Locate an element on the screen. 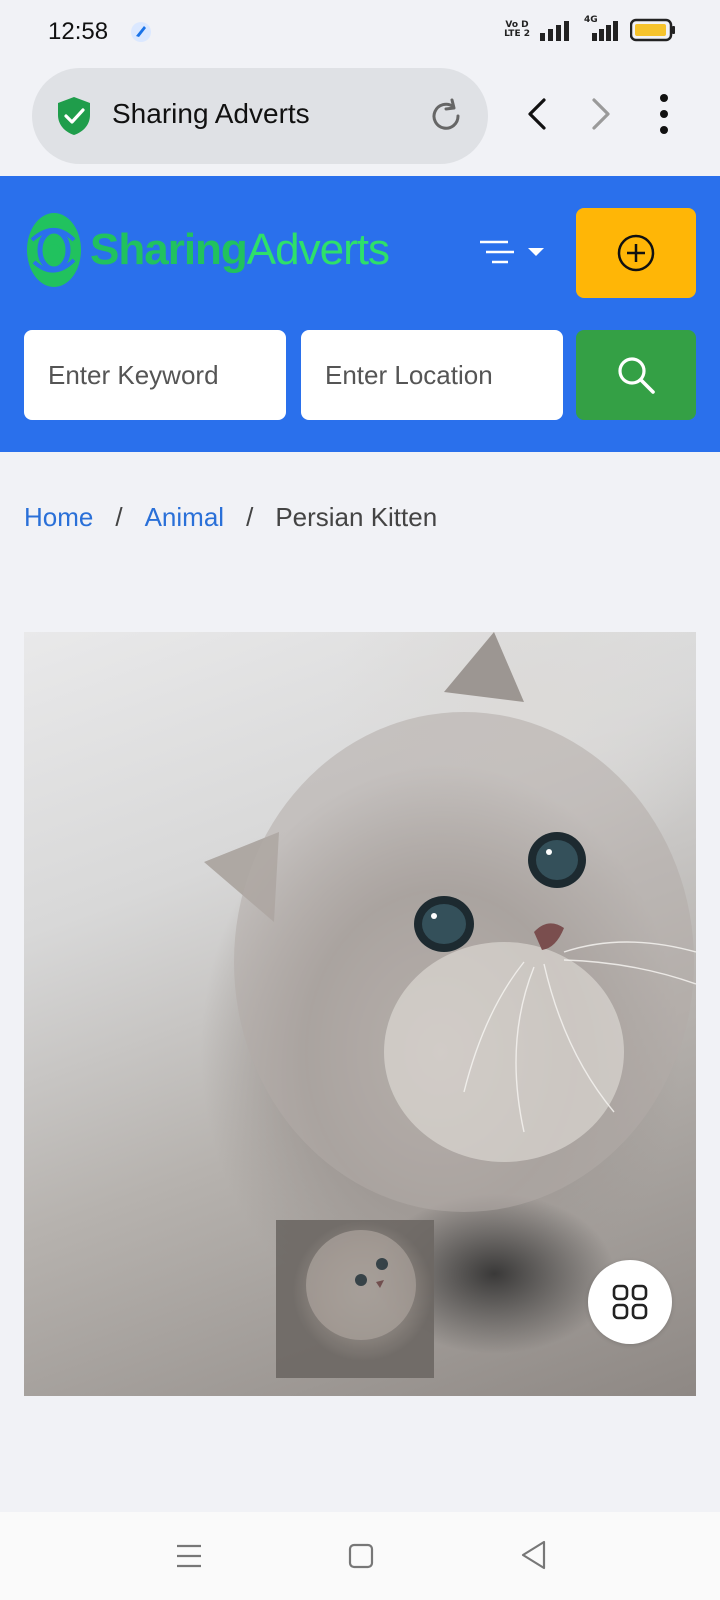 The width and height of the screenshot is (720, 1600). plus-circle-icon is located at coordinates (636, 253).